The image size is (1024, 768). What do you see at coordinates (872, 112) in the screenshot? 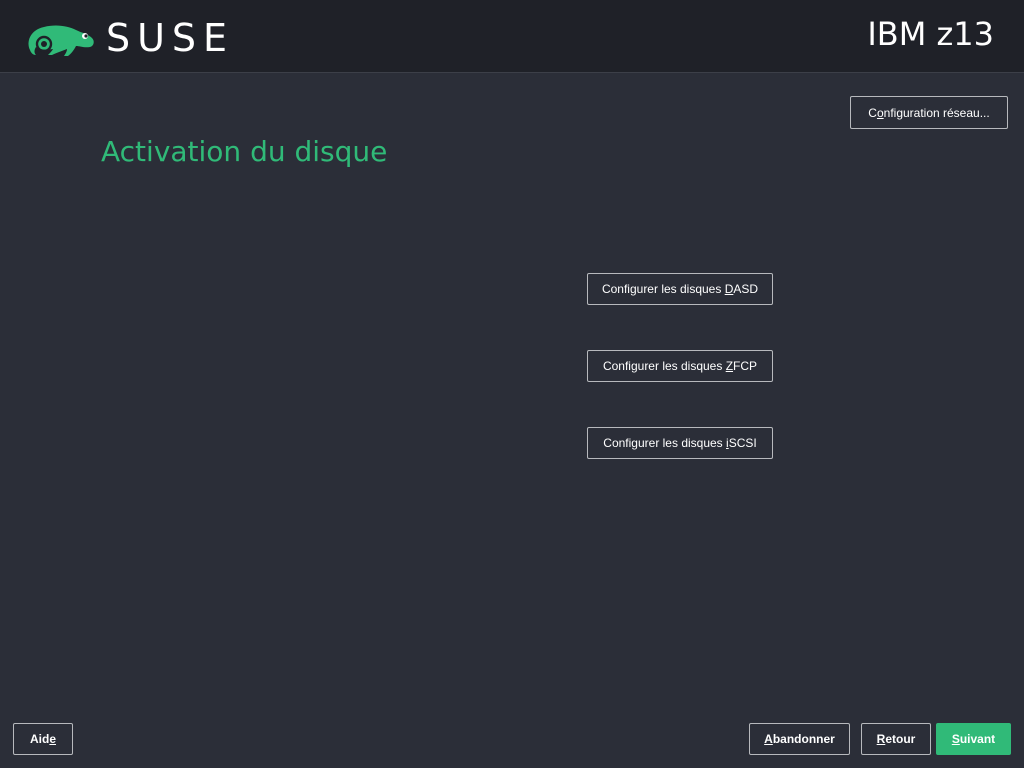
I see `button-label-pre: C` at bounding box center [872, 112].